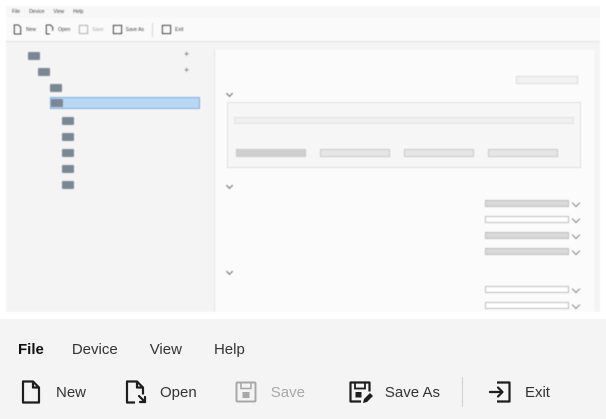 The width and height of the screenshot is (606, 419). Describe the element at coordinates (34, 56) in the screenshot. I see `device-icon` at that location.